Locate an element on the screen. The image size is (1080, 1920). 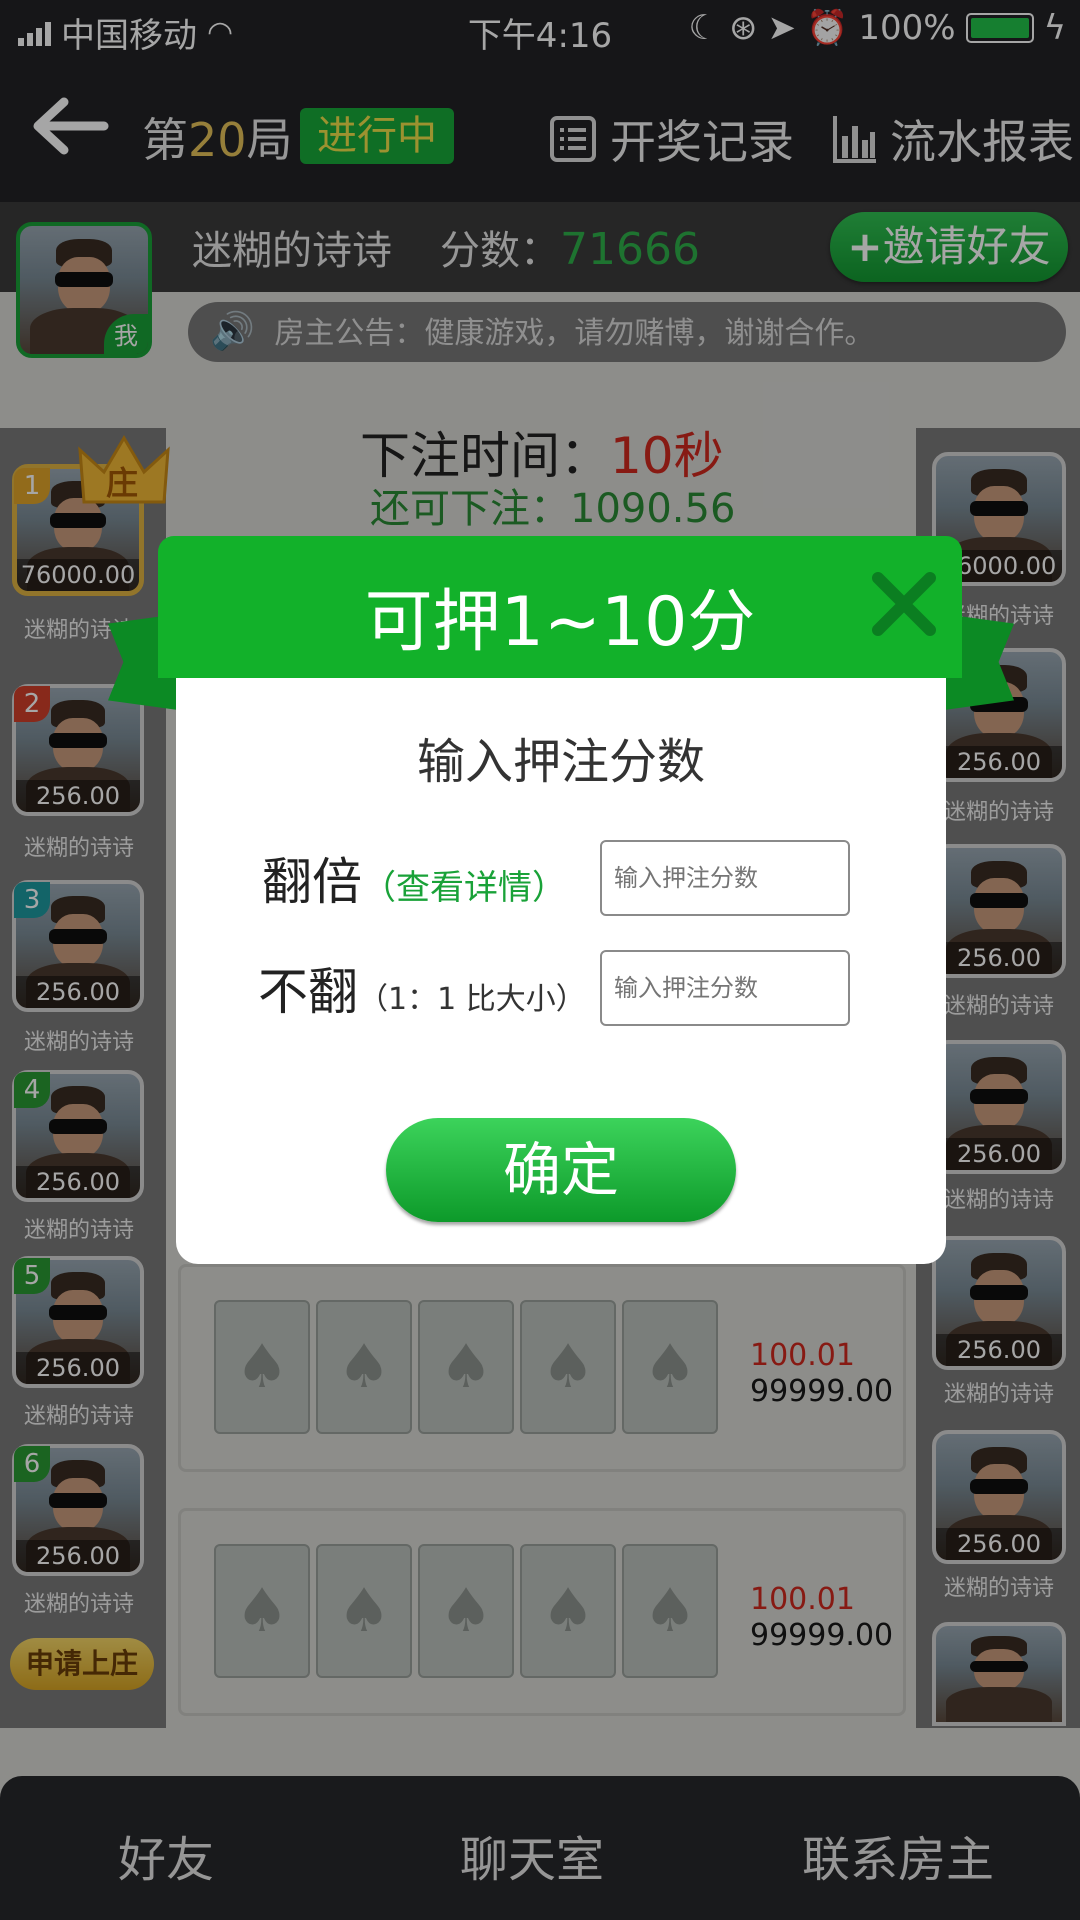
dialog-header: 可押1~10分 is located at coordinates (560, 607).